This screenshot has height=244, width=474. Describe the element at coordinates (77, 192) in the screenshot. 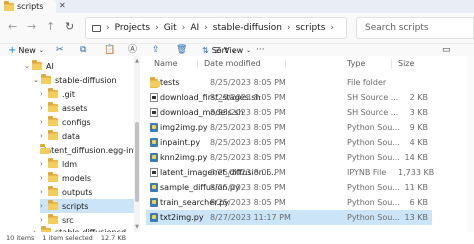

I see `nav-item-label: outputs` at that location.